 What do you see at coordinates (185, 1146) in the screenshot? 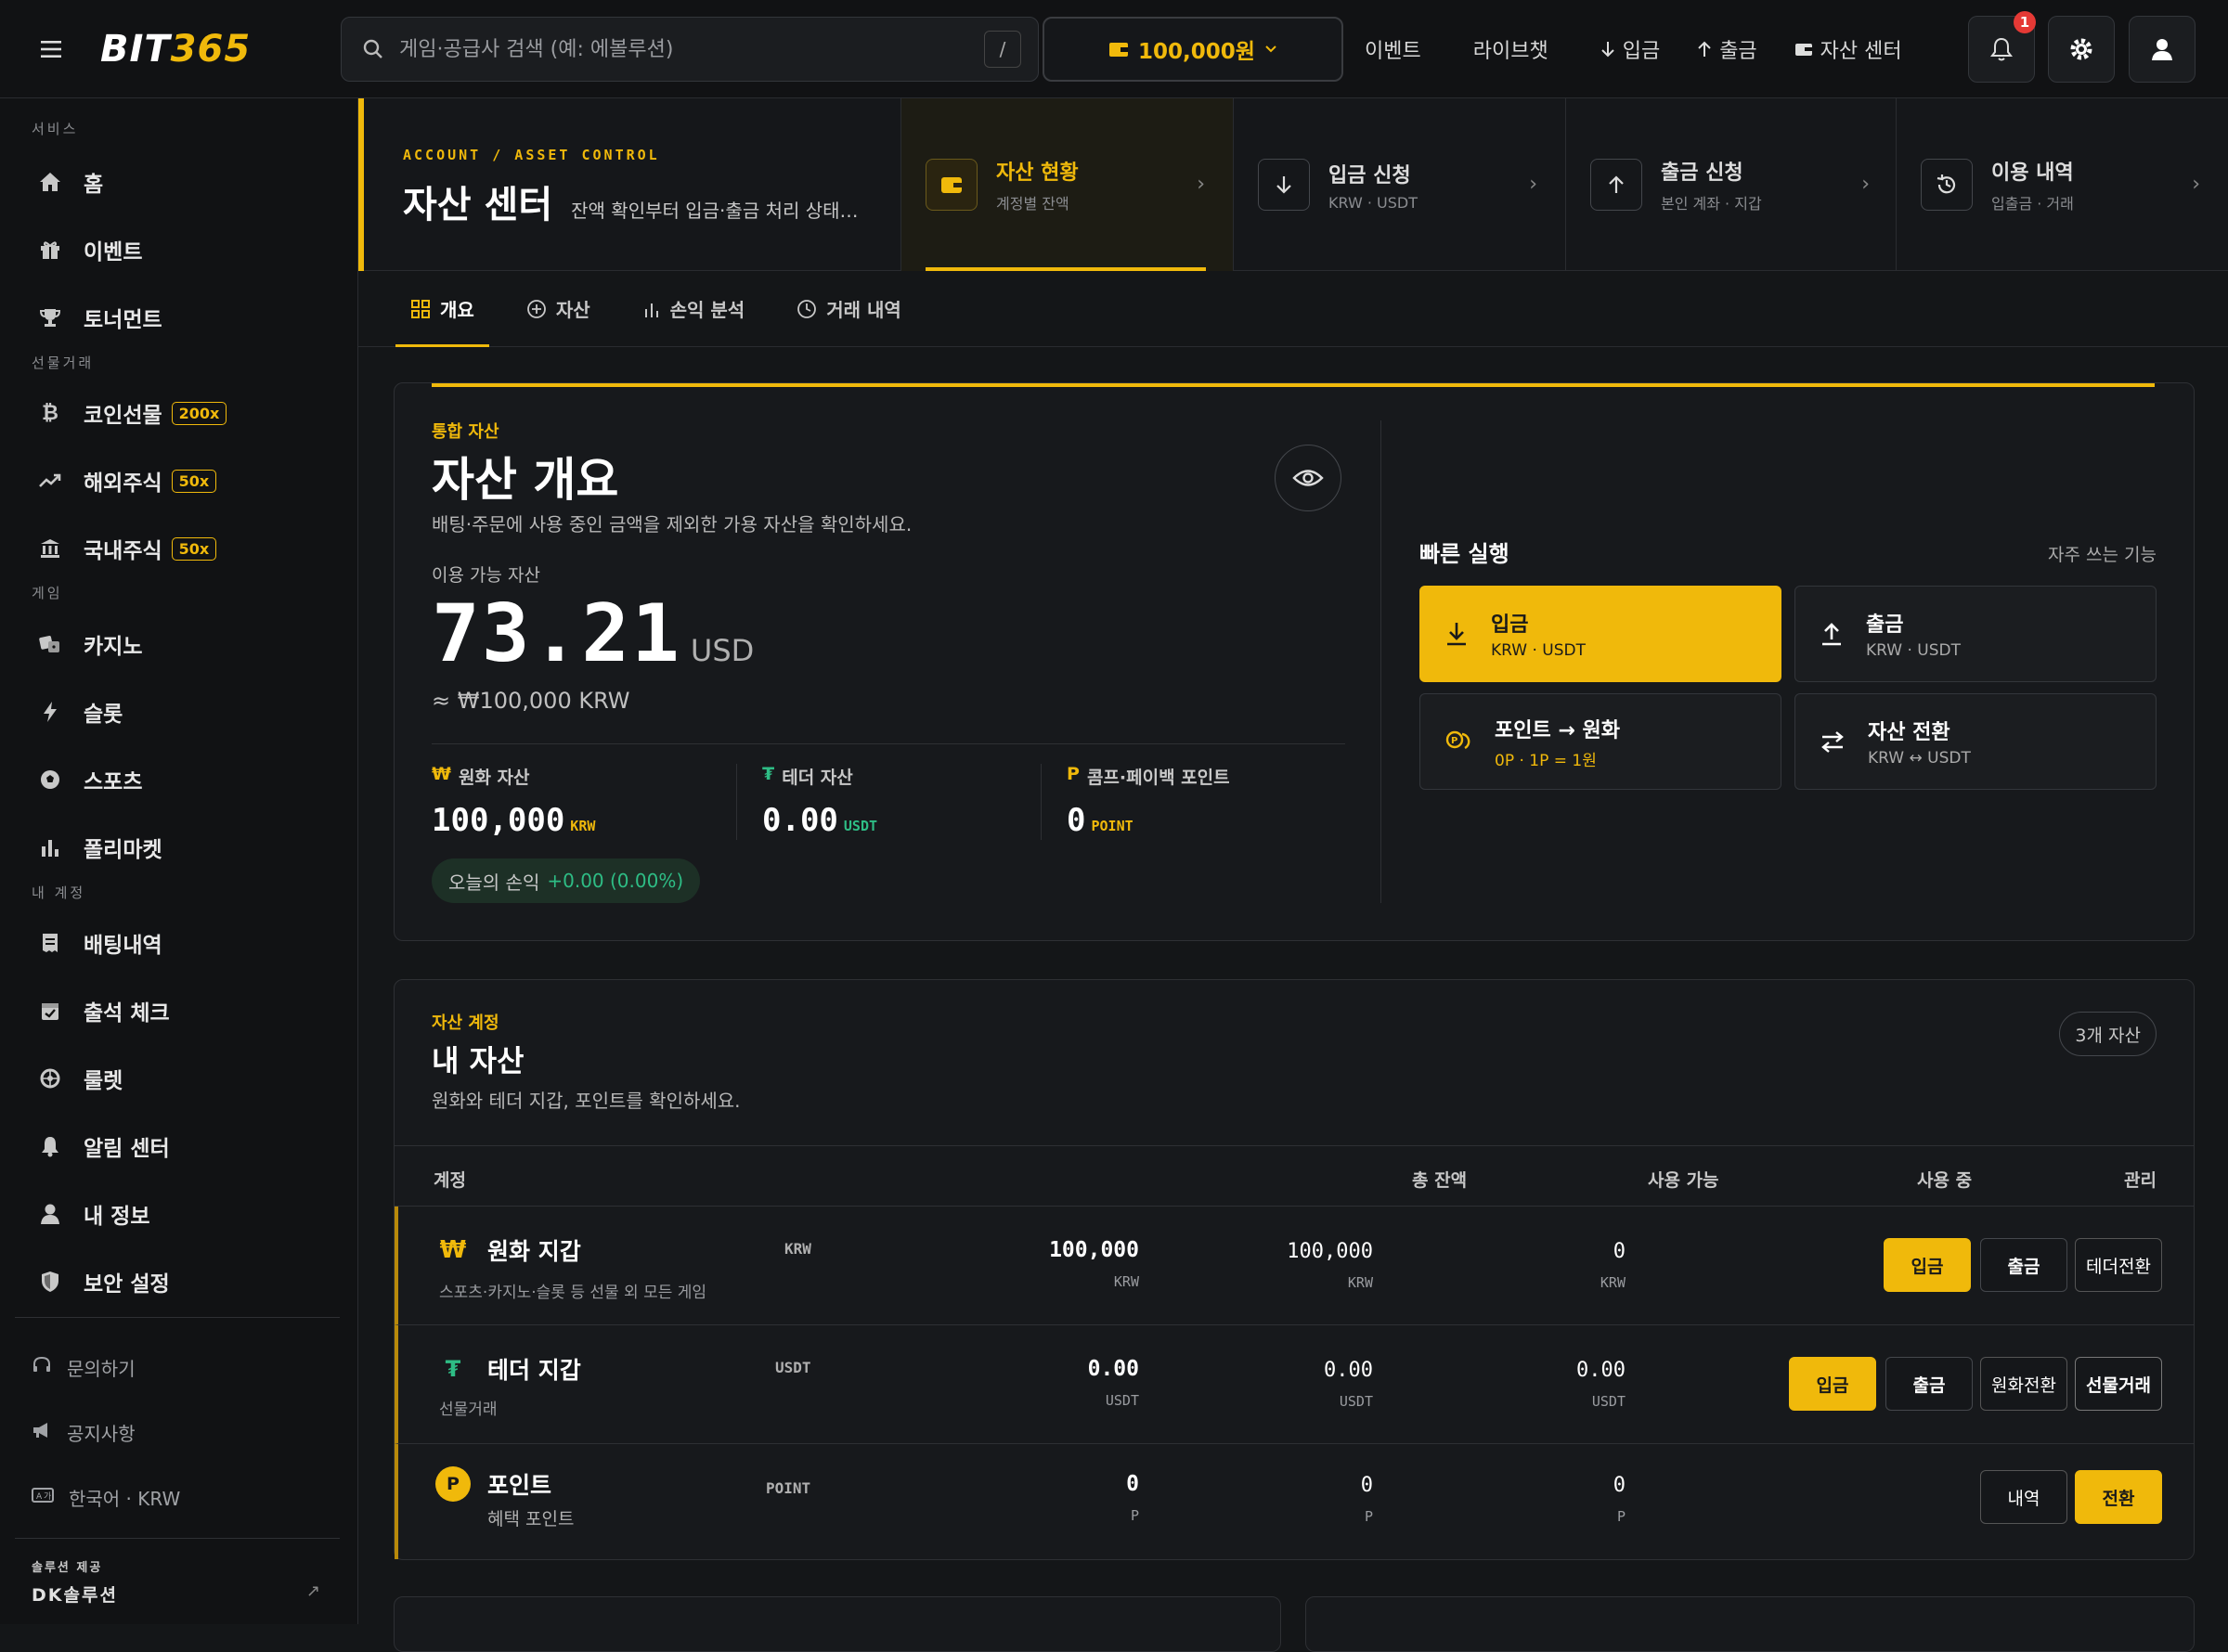
I see `sidebar-item-notification-center: 알림 센터` at bounding box center [185, 1146].